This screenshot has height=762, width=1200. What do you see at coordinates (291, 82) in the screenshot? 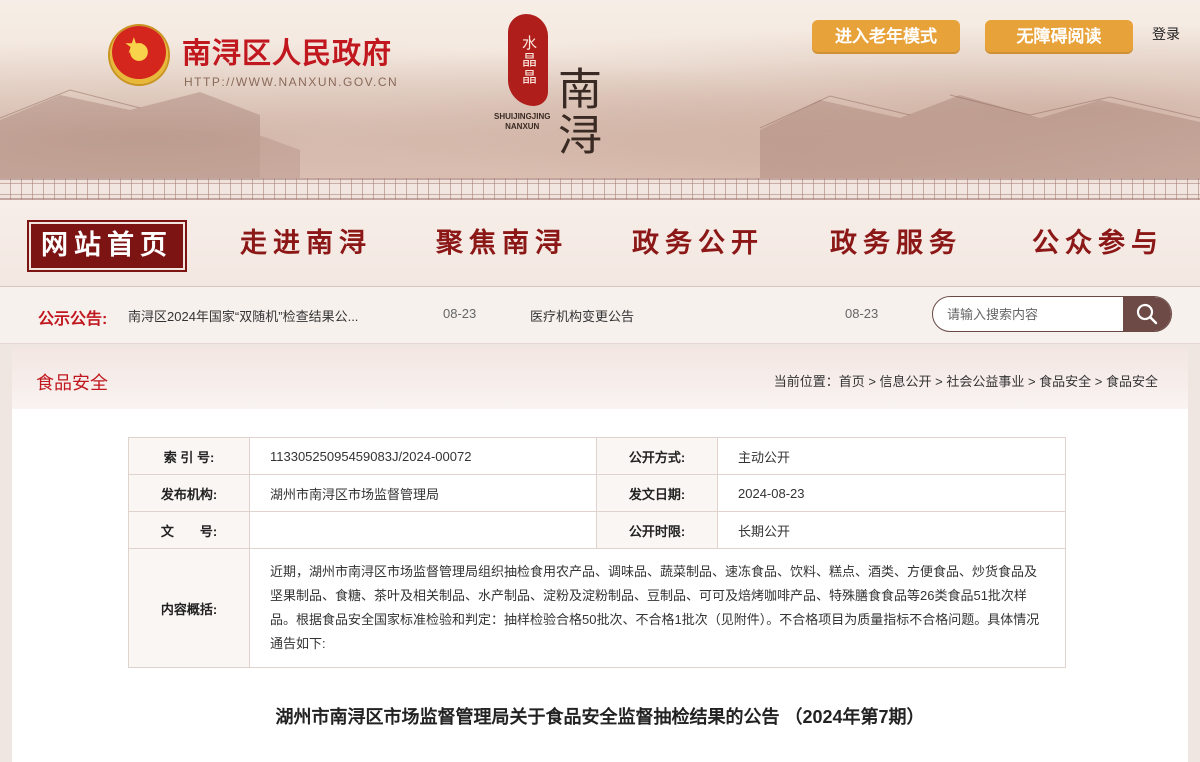
I see `site-url: HTTP://WWW.NANXUN.GOV.CN` at bounding box center [291, 82].